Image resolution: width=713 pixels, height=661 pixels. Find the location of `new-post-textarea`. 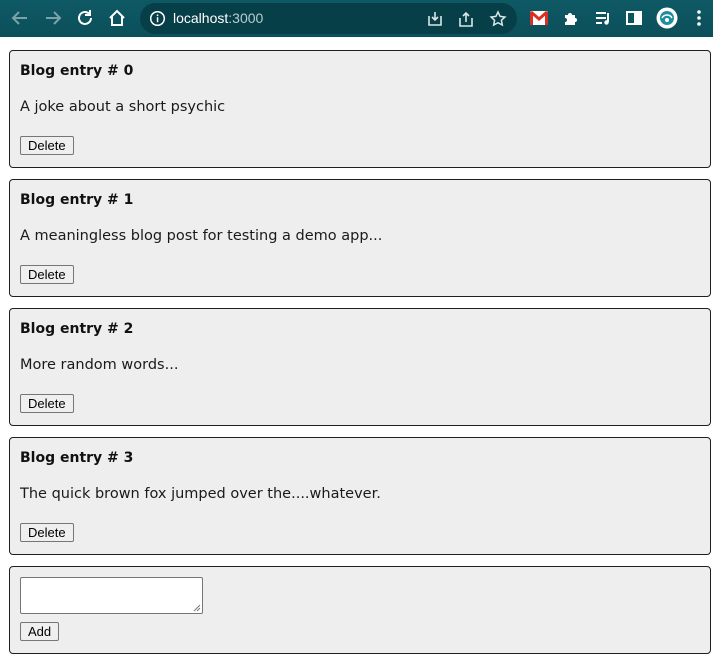

new-post-textarea is located at coordinates (111, 595).